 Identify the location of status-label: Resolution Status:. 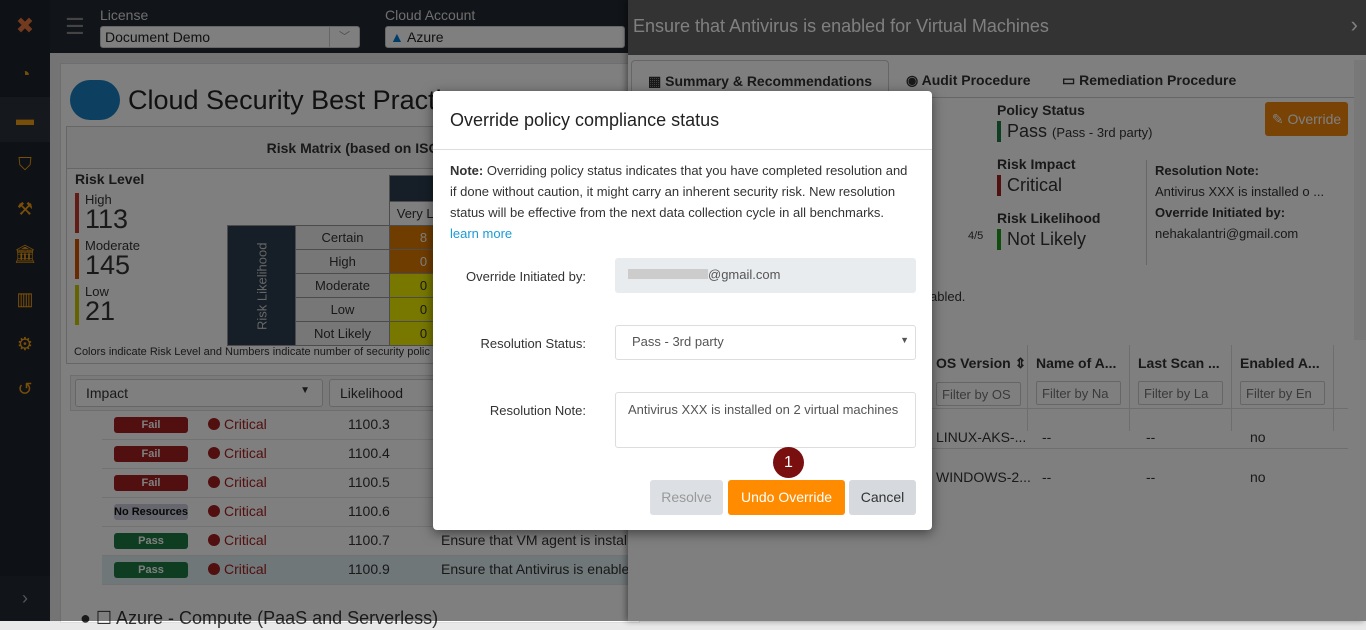
(533, 343).